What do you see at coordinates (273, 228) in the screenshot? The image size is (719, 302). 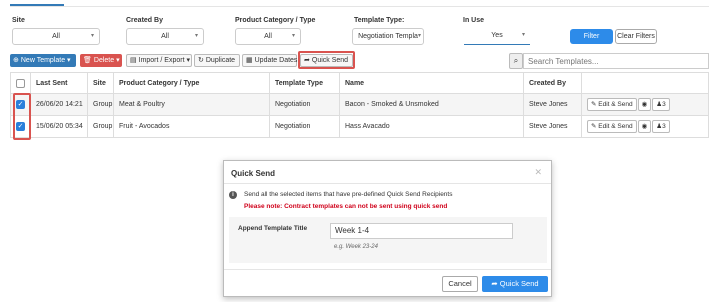 I see `append-title-label: Append Template Title` at bounding box center [273, 228].